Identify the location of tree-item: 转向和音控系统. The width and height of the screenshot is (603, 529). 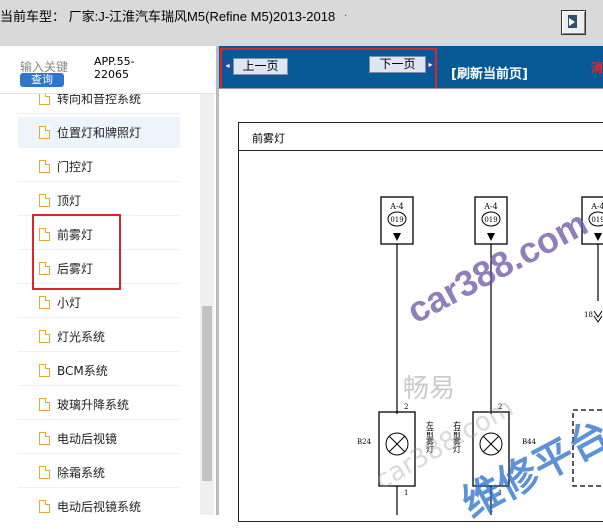
(99, 104).